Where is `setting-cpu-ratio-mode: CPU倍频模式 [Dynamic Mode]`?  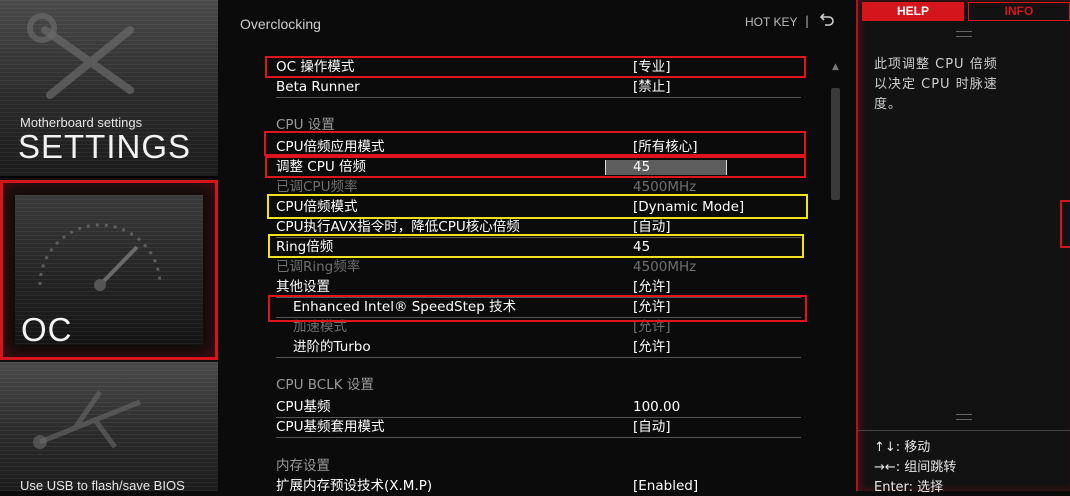
setting-cpu-ratio-mode: CPU倍频模式 [Dynamic Mode] is located at coordinates (538, 208).